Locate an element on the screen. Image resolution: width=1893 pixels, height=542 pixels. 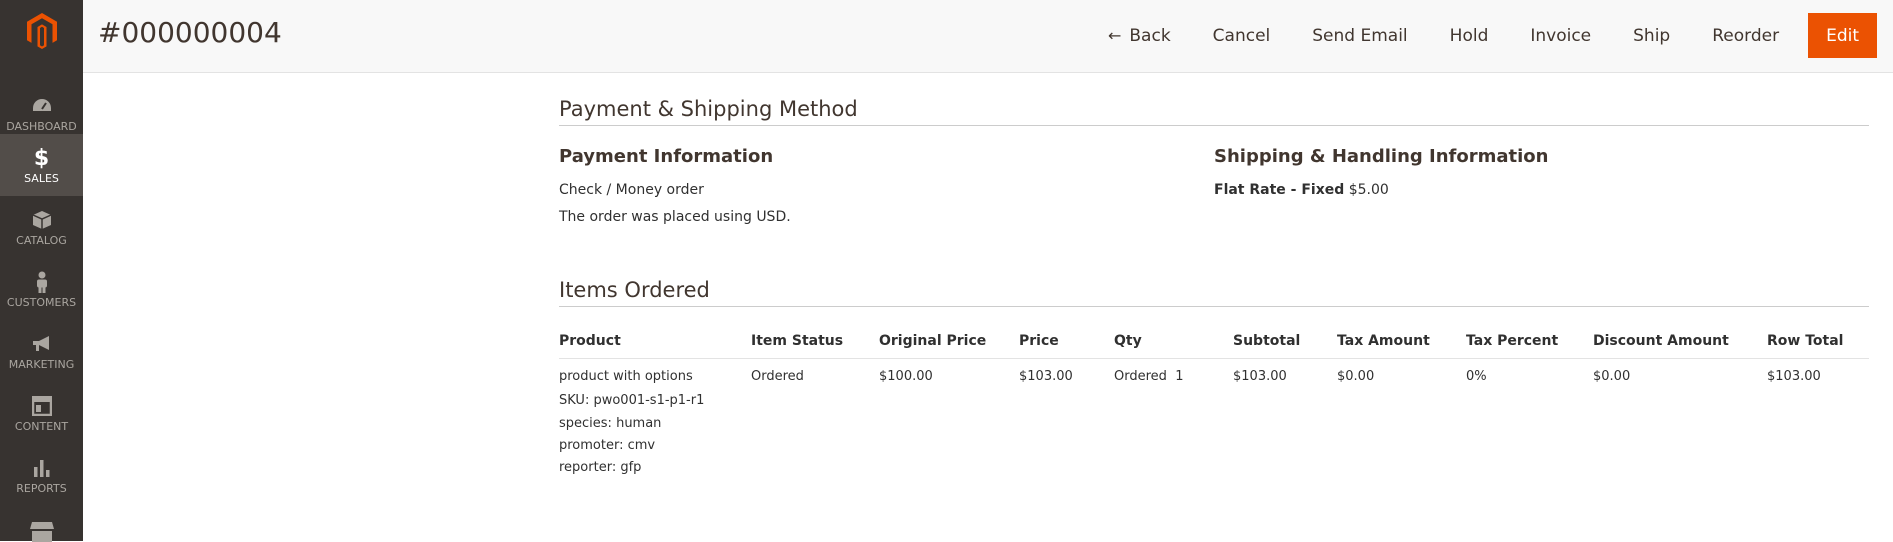
column-header: Discount Amount is located at coordinates (1680, 346).